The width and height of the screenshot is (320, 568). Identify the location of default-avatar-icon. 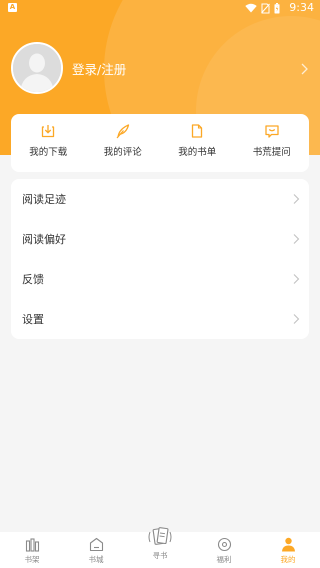
(37, 68).